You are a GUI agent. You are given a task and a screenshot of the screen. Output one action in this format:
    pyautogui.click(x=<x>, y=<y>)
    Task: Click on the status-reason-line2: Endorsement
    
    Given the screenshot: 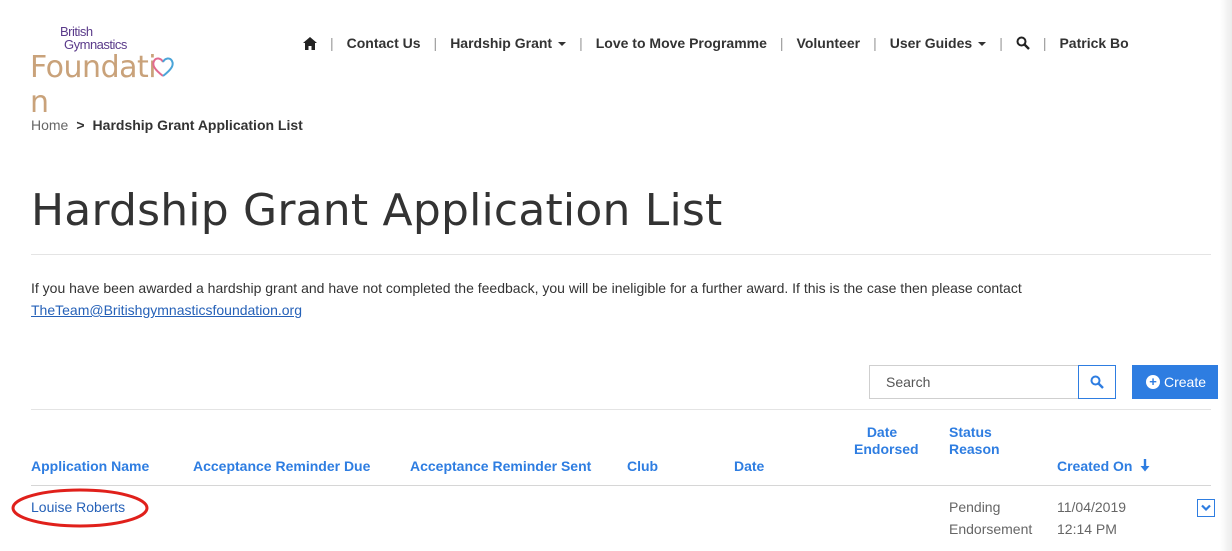 What is the action you would take?
    pyautogui.click(x=991, y=529)
    